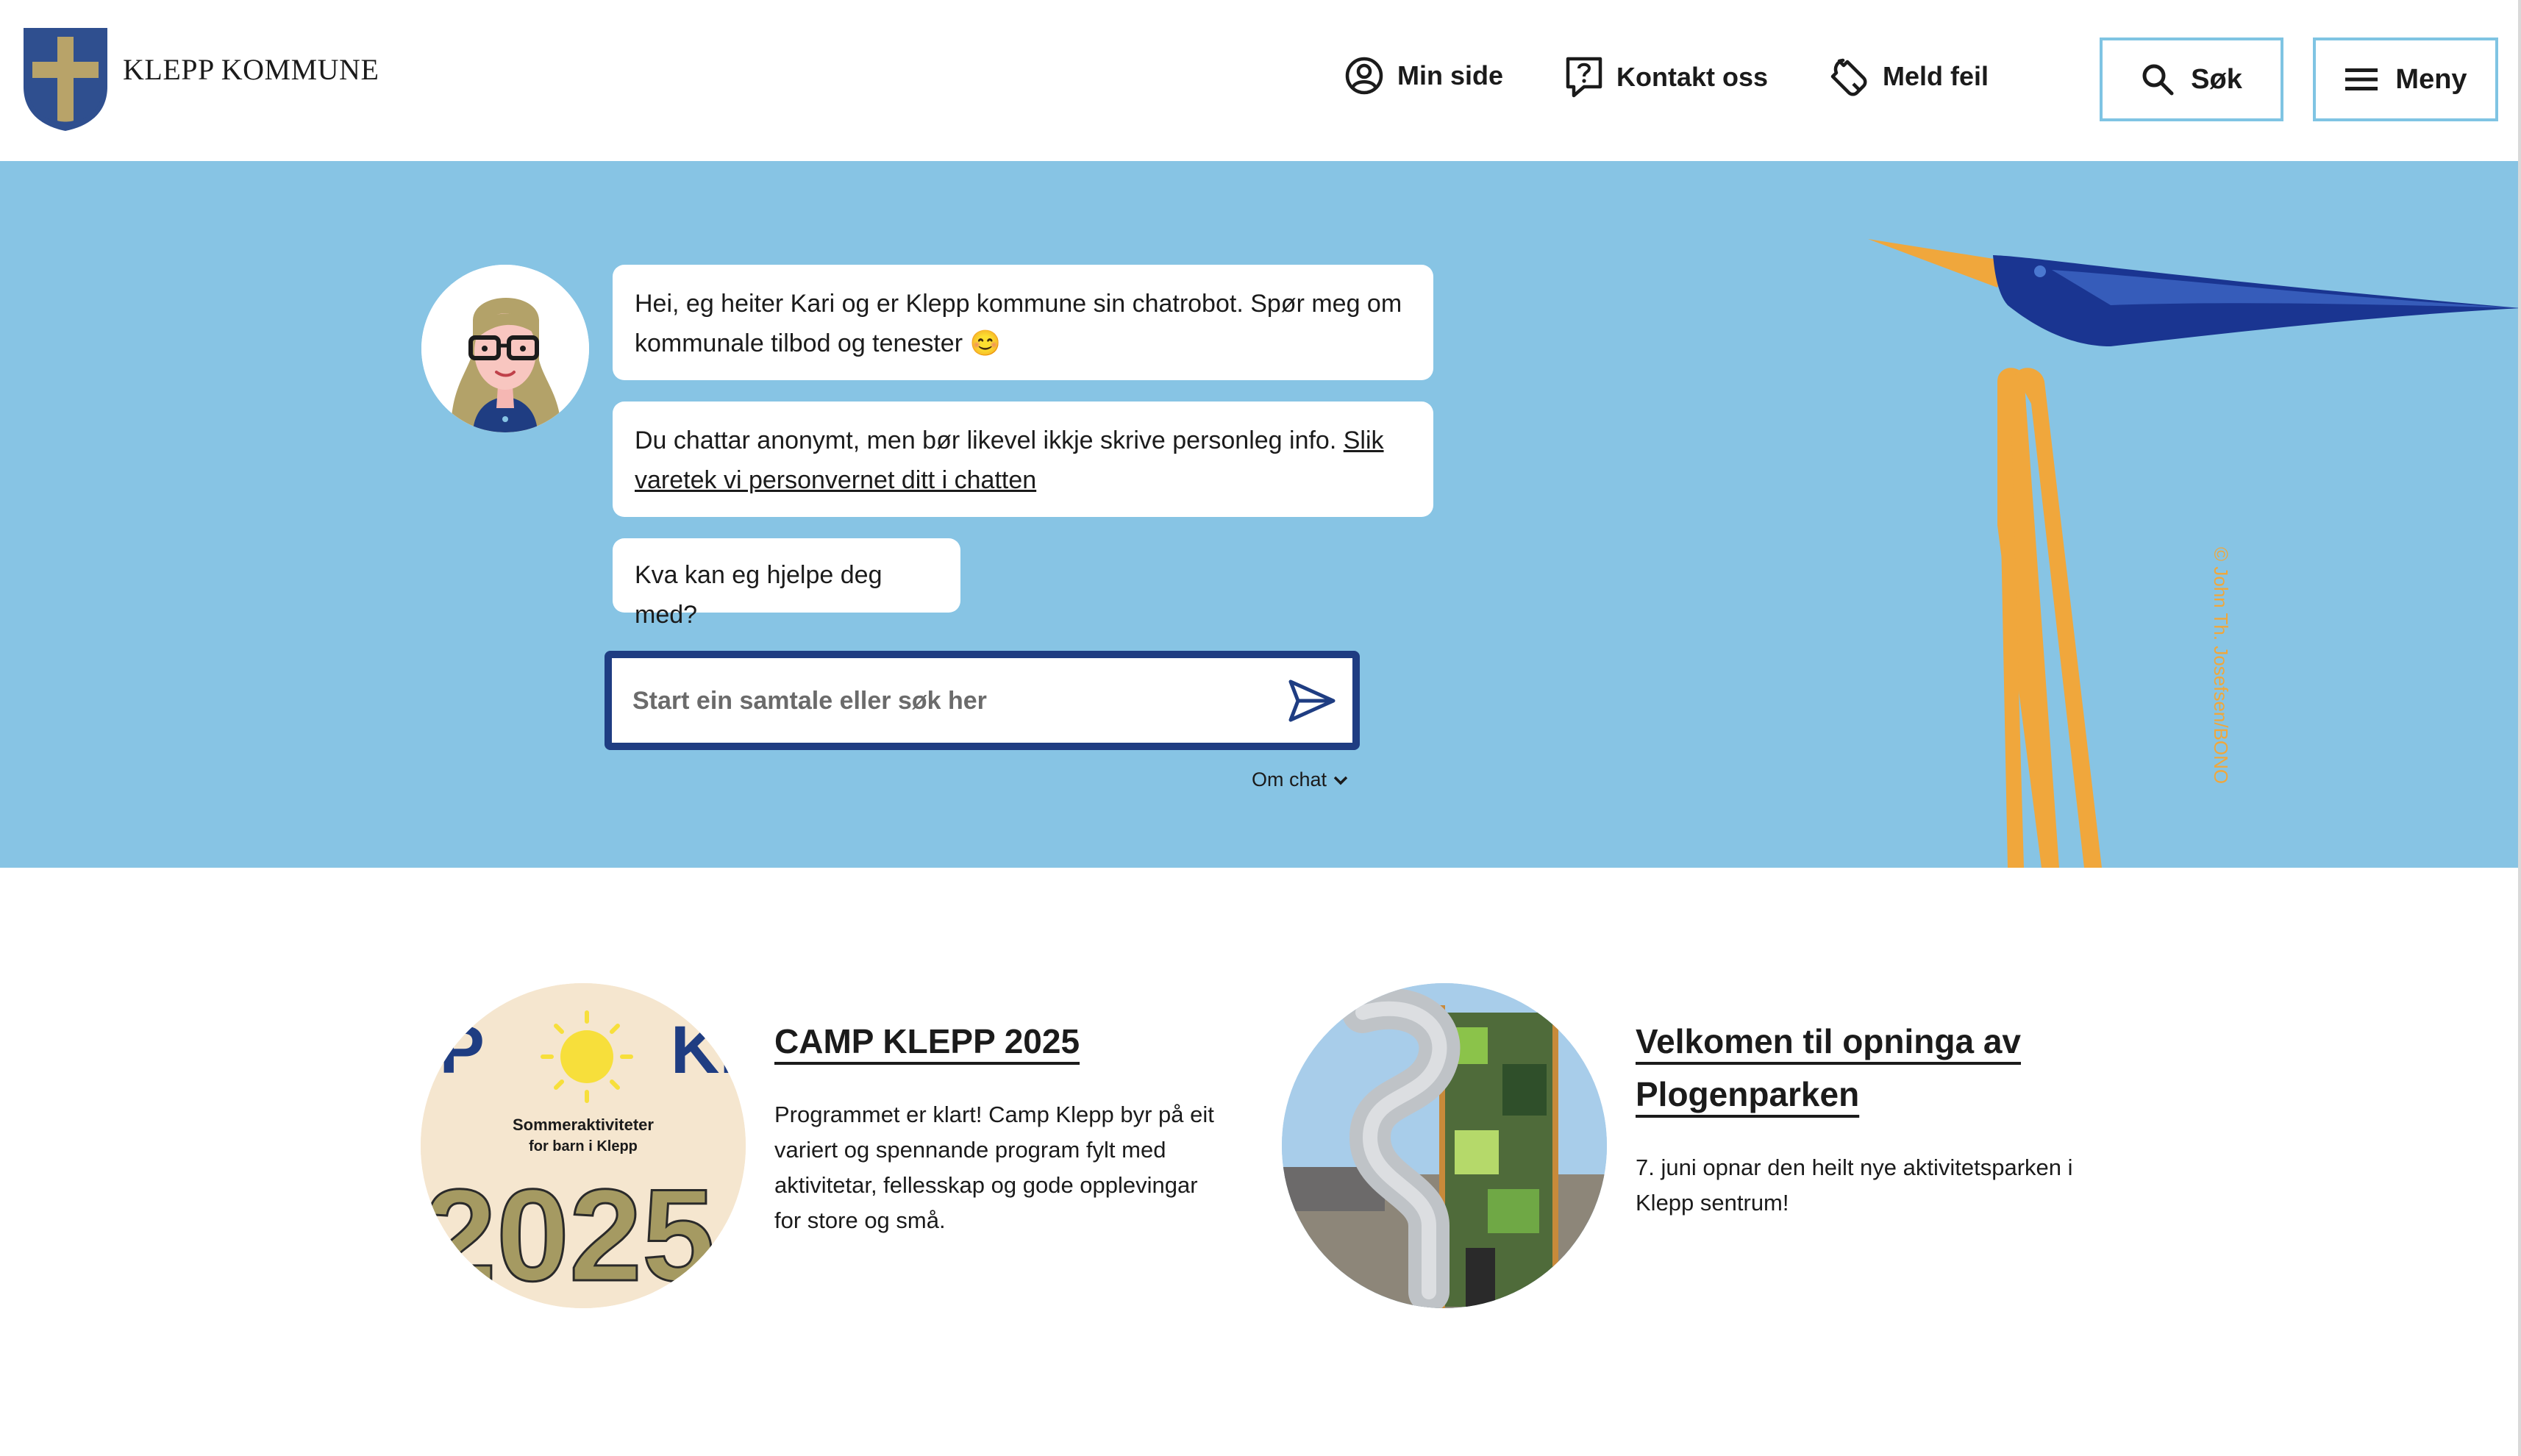 This screenshot has height=1456, width=2521. Describe the element at coordinates (1692, 77) in the screenshot. I see `nav-kontakt-oss-label: Kontakt oss` at that location.